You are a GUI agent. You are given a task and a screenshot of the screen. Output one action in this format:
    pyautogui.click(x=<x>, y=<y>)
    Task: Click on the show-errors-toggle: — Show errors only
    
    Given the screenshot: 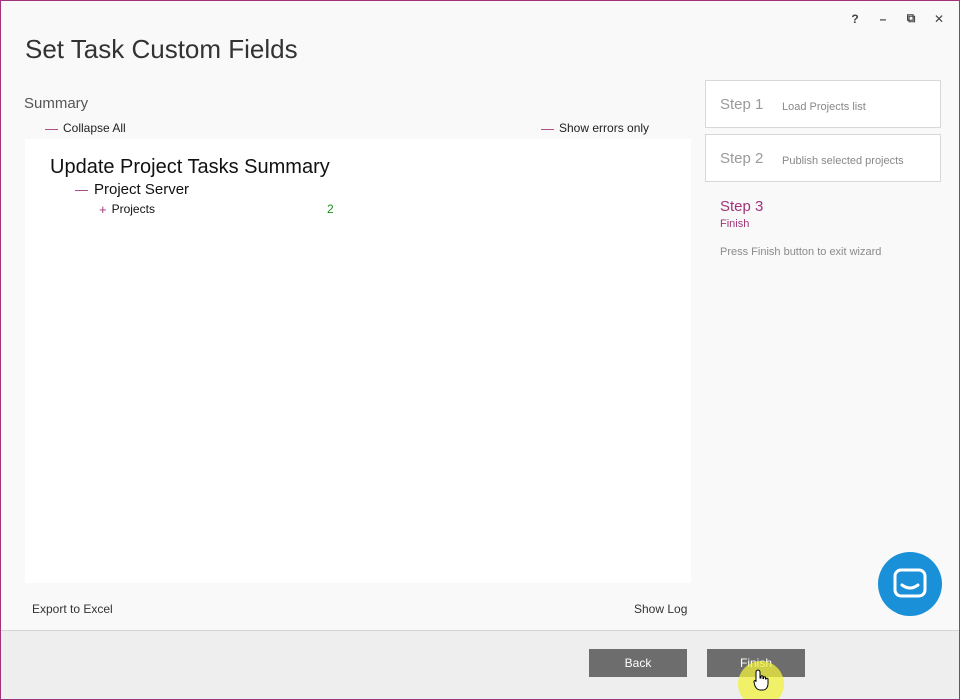 What is the action you would take?
    pyautogui.click(x=595, y=128)
    